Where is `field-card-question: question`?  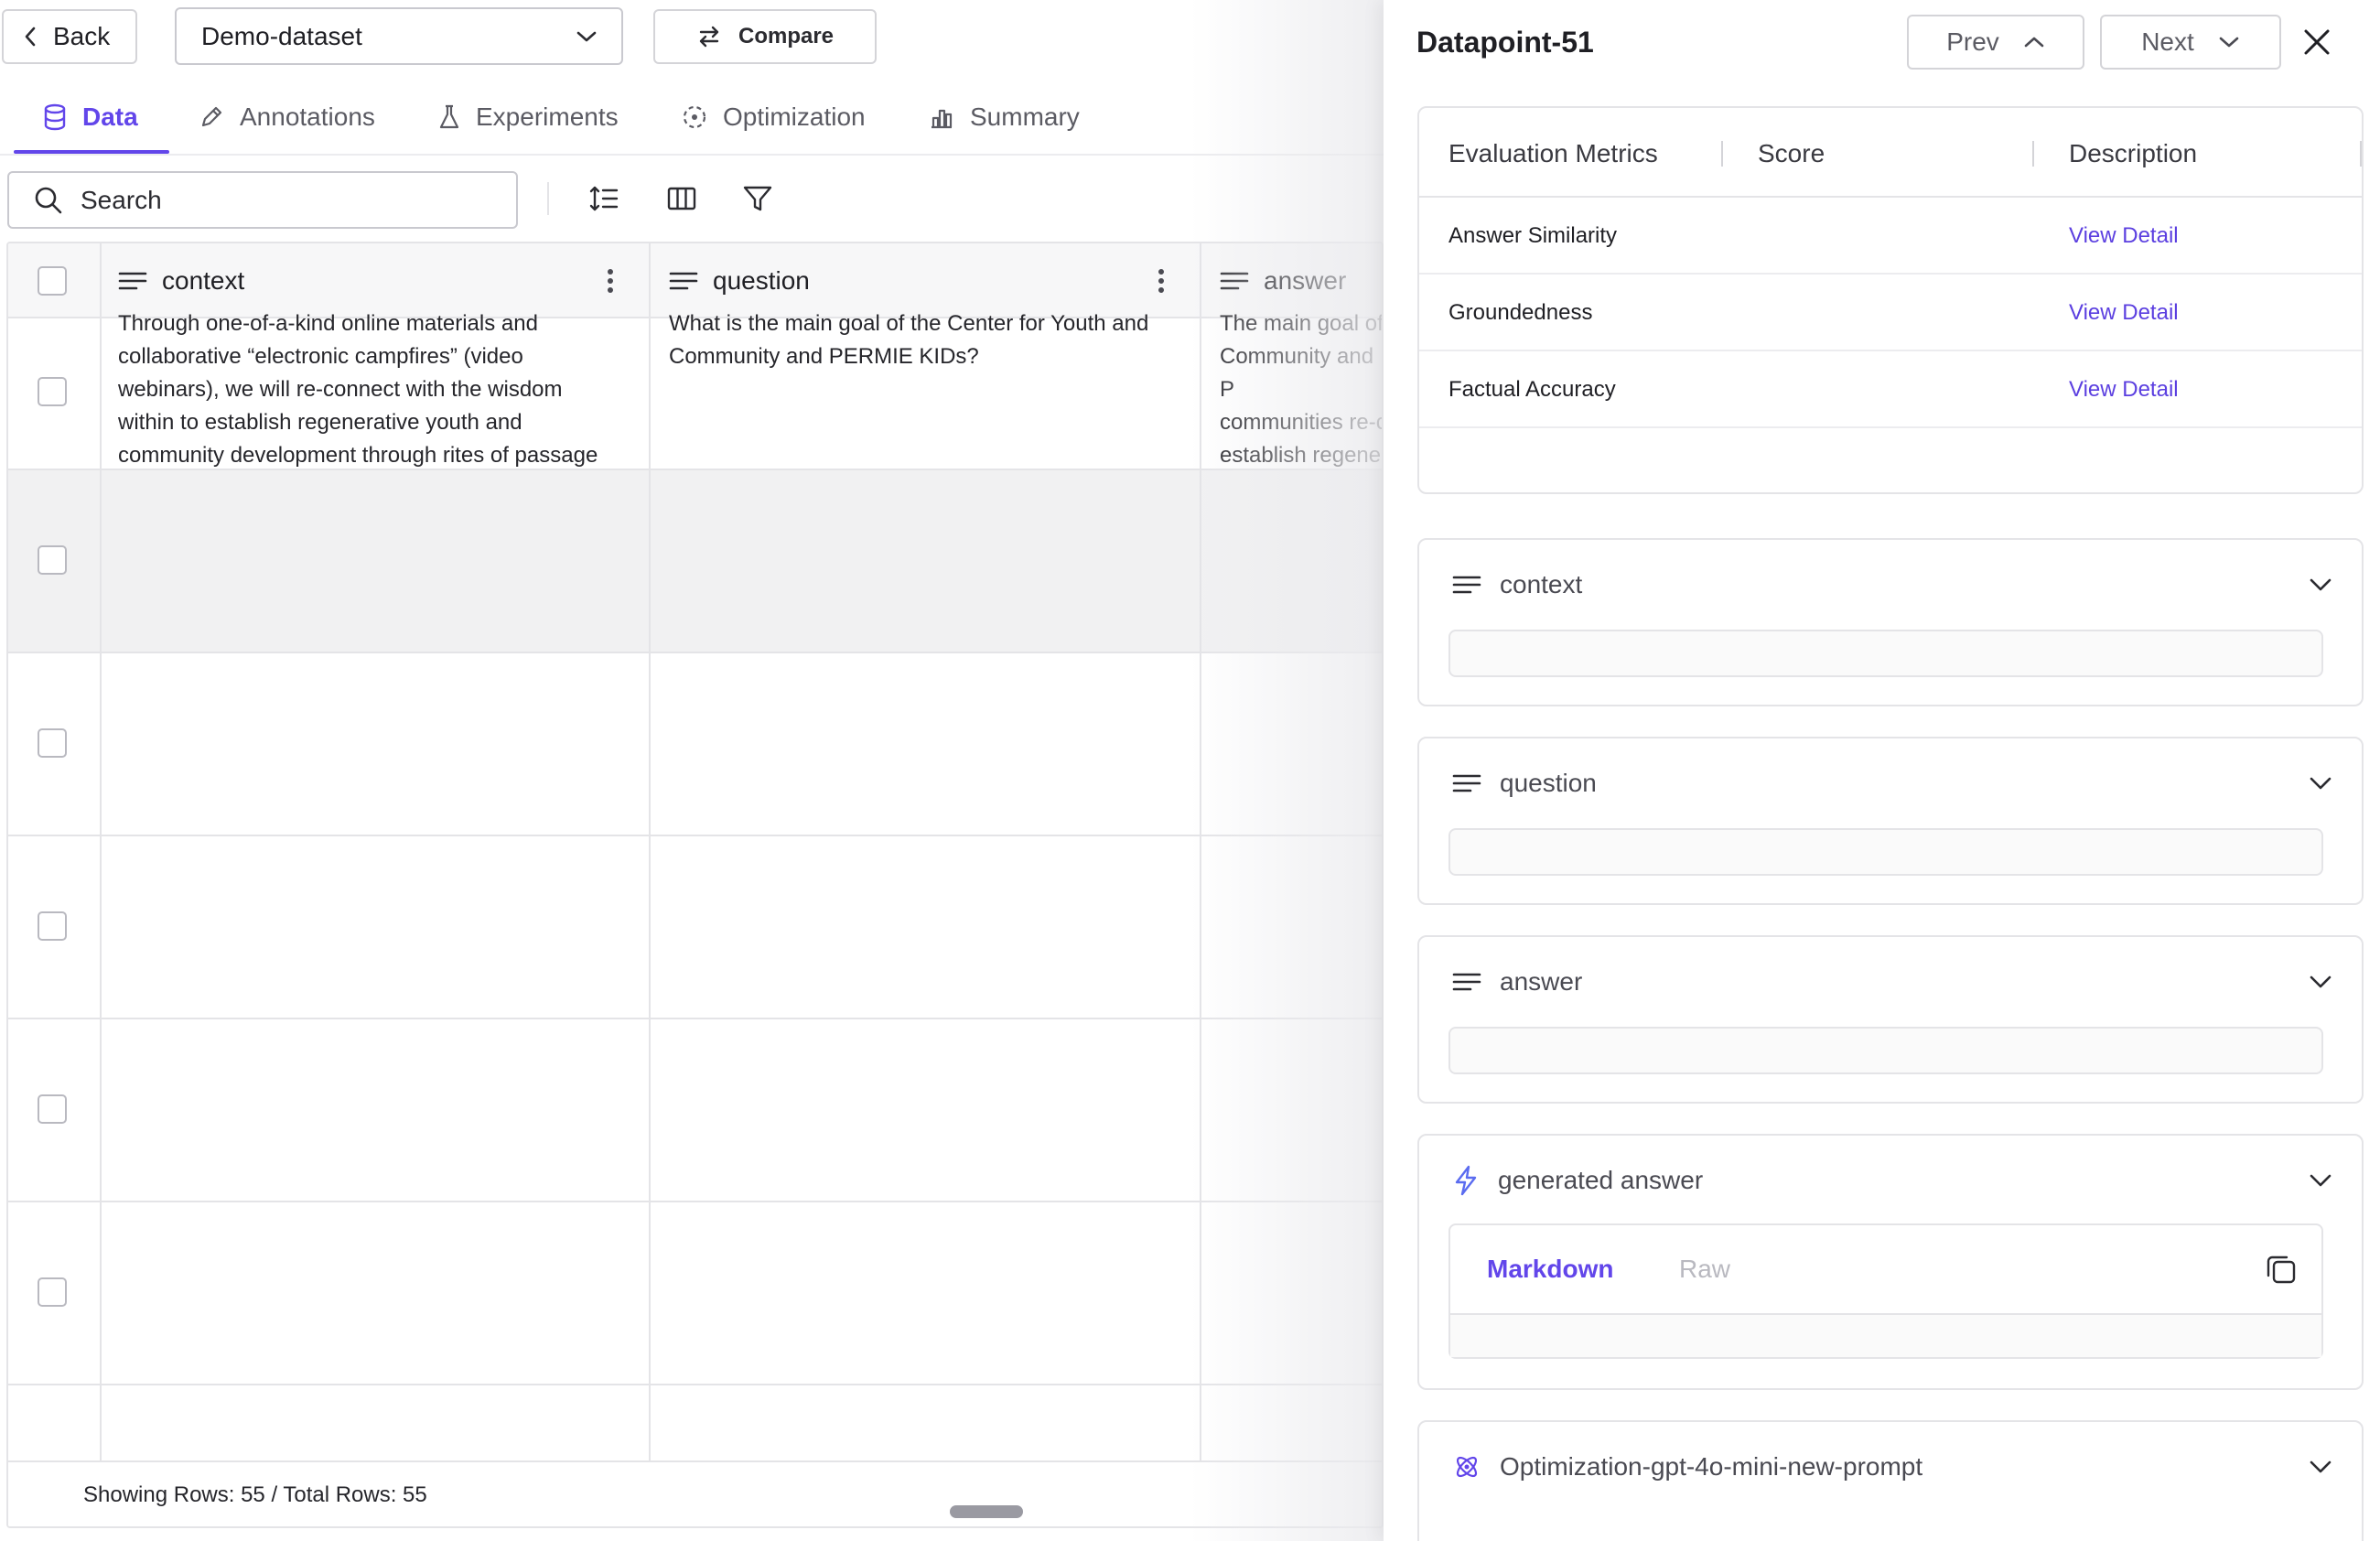 field-card-question: question is located at coordinates (1890, 821).